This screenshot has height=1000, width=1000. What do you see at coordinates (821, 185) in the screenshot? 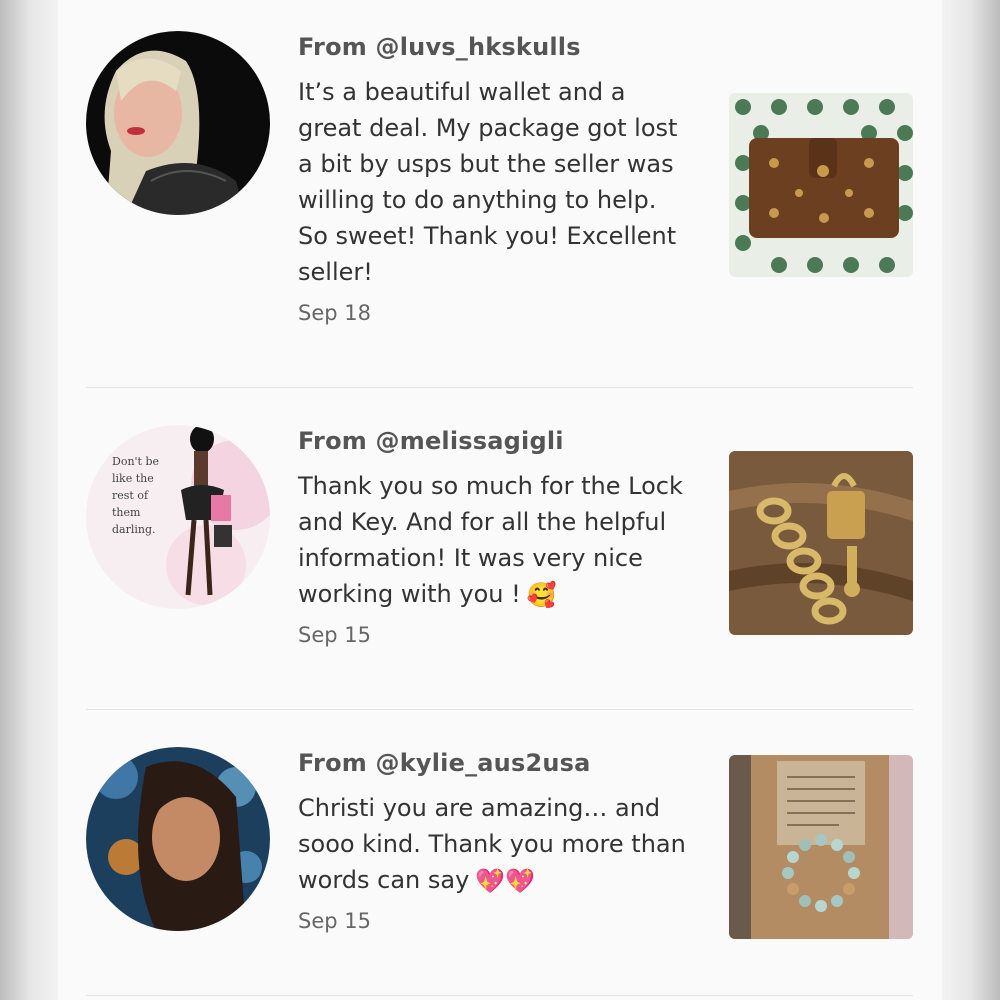
I see `wallet-photo-icon` at bounding box center [821, 185].